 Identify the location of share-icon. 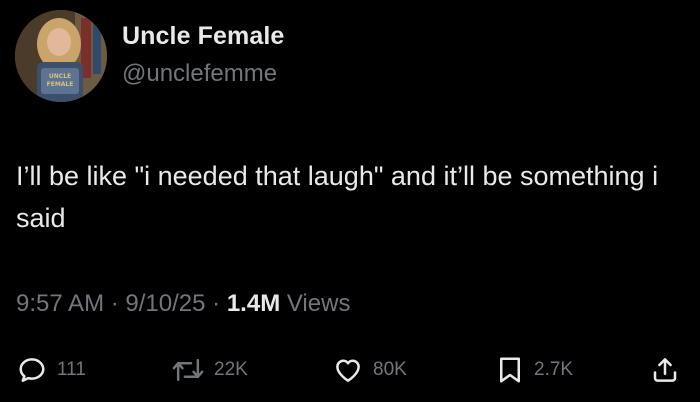
(665, 370).